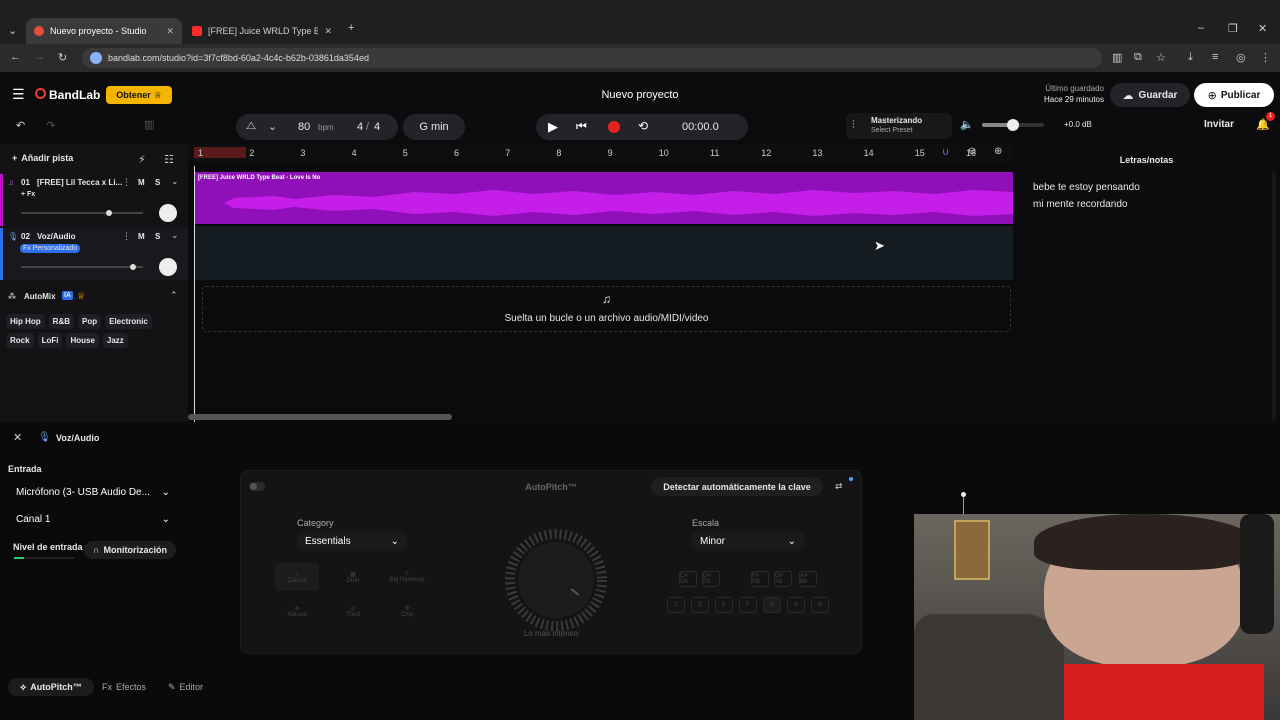 The image size is (1280, 720). What do you see at coordinates (360, 127) in the screenshot?
I see `time-signature-numerator: 4` at bounding box center [360, 127].